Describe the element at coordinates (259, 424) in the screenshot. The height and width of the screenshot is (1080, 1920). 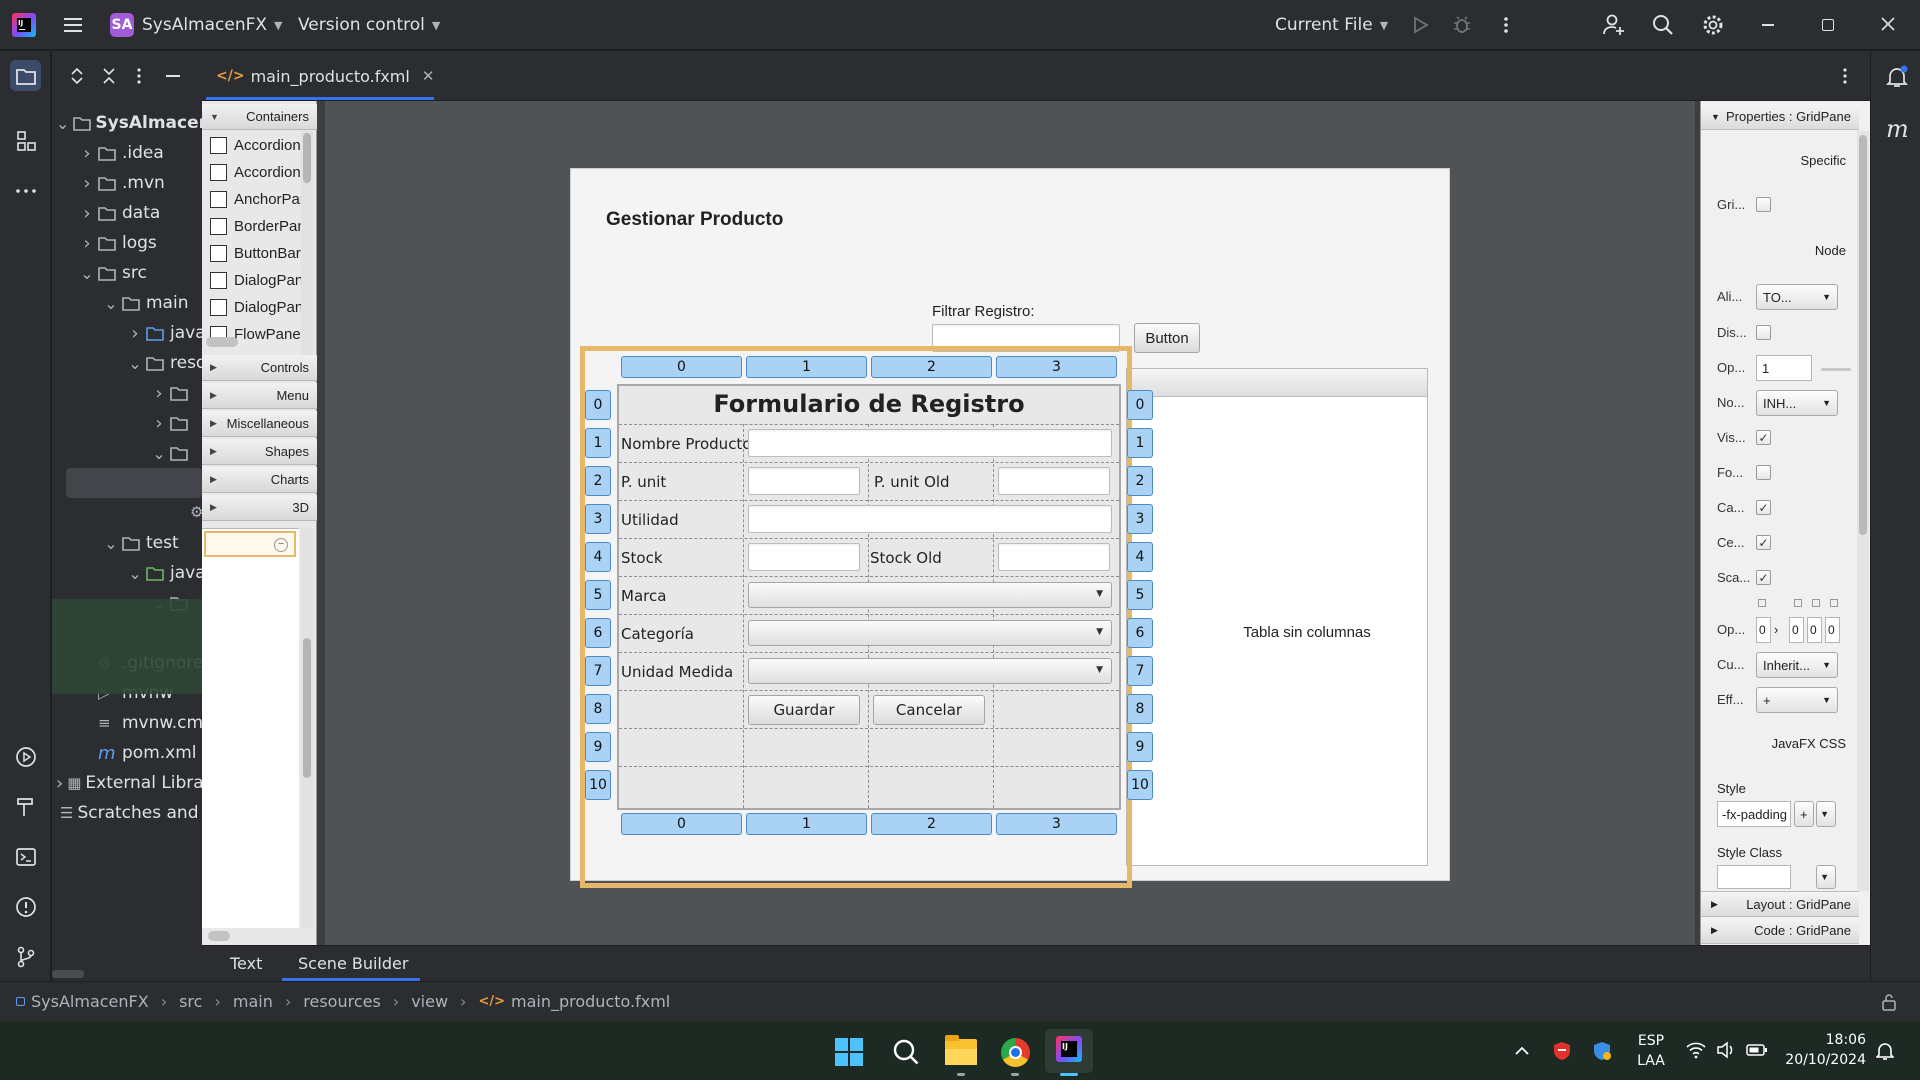
I see `library-section-header: ▶ Miscellaneous` at that location.